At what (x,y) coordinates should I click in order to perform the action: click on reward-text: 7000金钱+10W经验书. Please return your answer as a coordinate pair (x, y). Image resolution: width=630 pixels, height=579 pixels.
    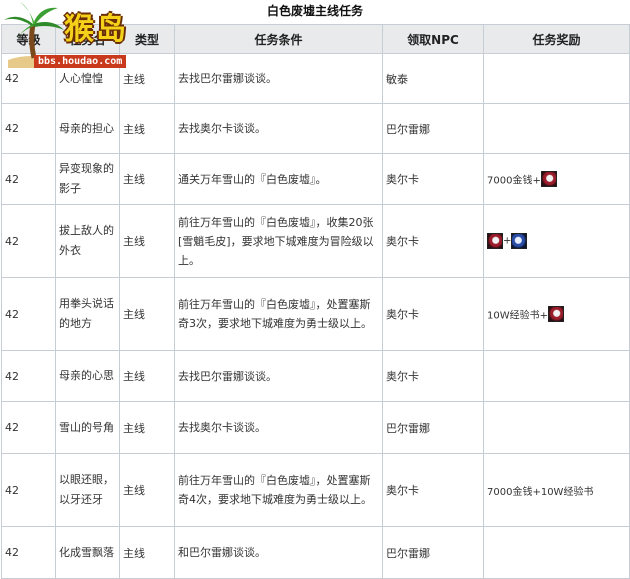
    Looking at the image, I should click on (540, 492).